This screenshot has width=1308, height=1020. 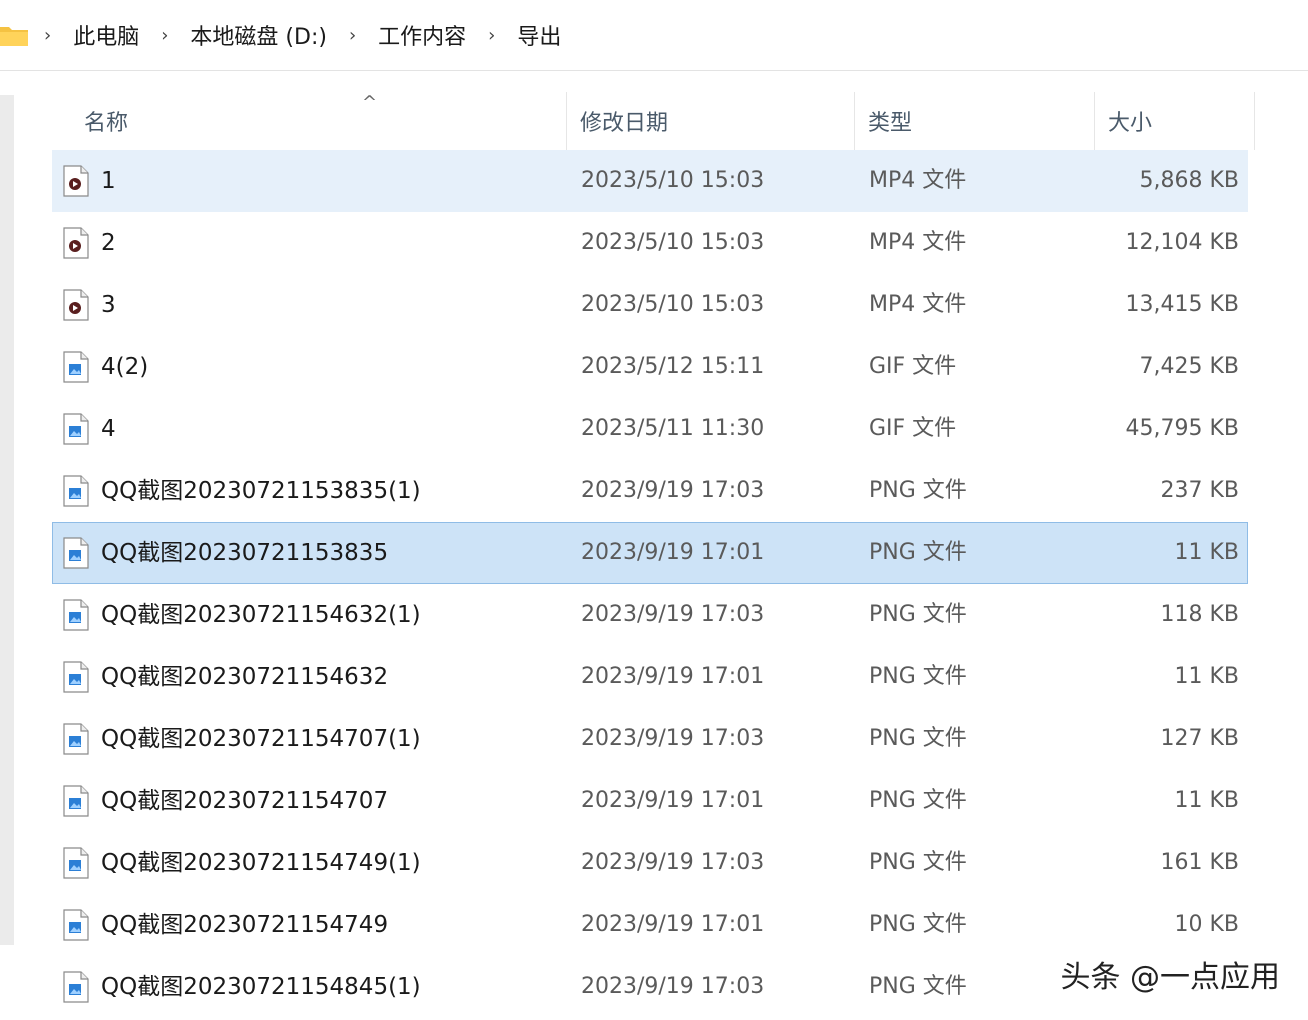 What do you see at coordinates (261, 491) in the screenshot?
I see `file-name: QQ截图20230721153835(1)` at bounding box center [261, 491].